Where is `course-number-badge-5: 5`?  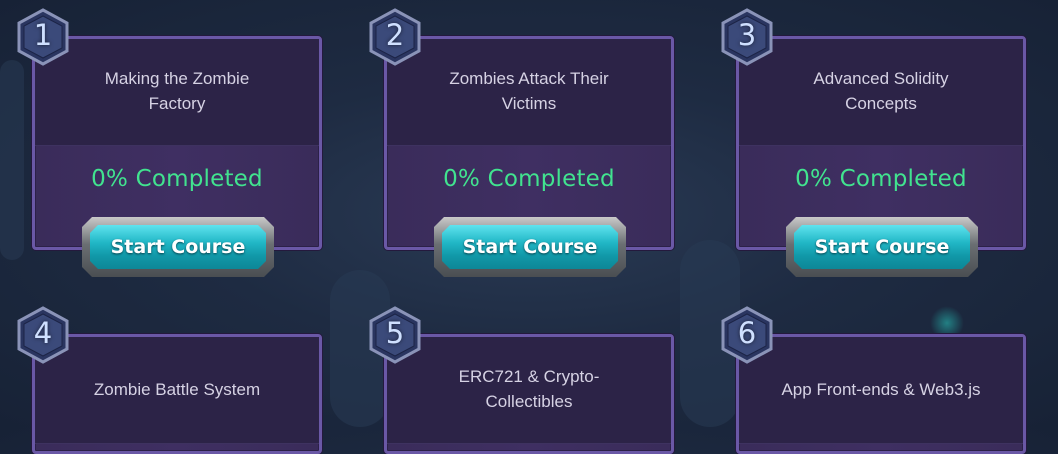 course-number-badge-5: 5 is located at coordinates (395, 335).